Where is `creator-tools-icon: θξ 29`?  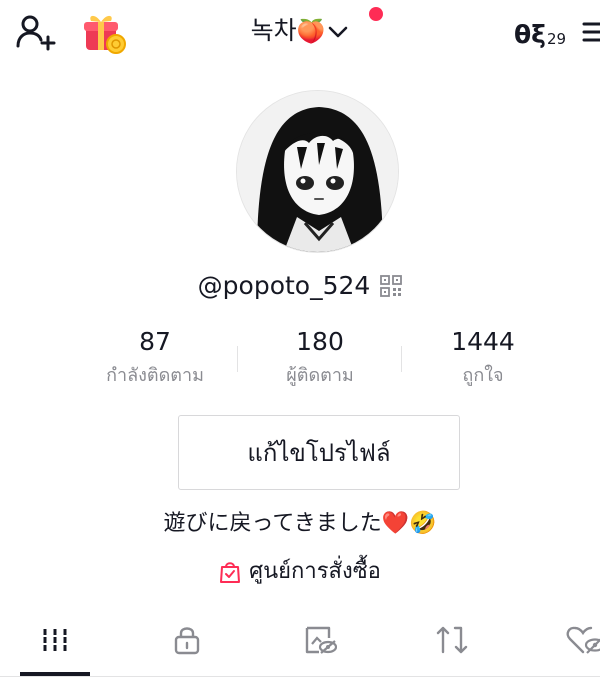
creator-tools-icon: θξ 29 is located at coordinates (540, 32).